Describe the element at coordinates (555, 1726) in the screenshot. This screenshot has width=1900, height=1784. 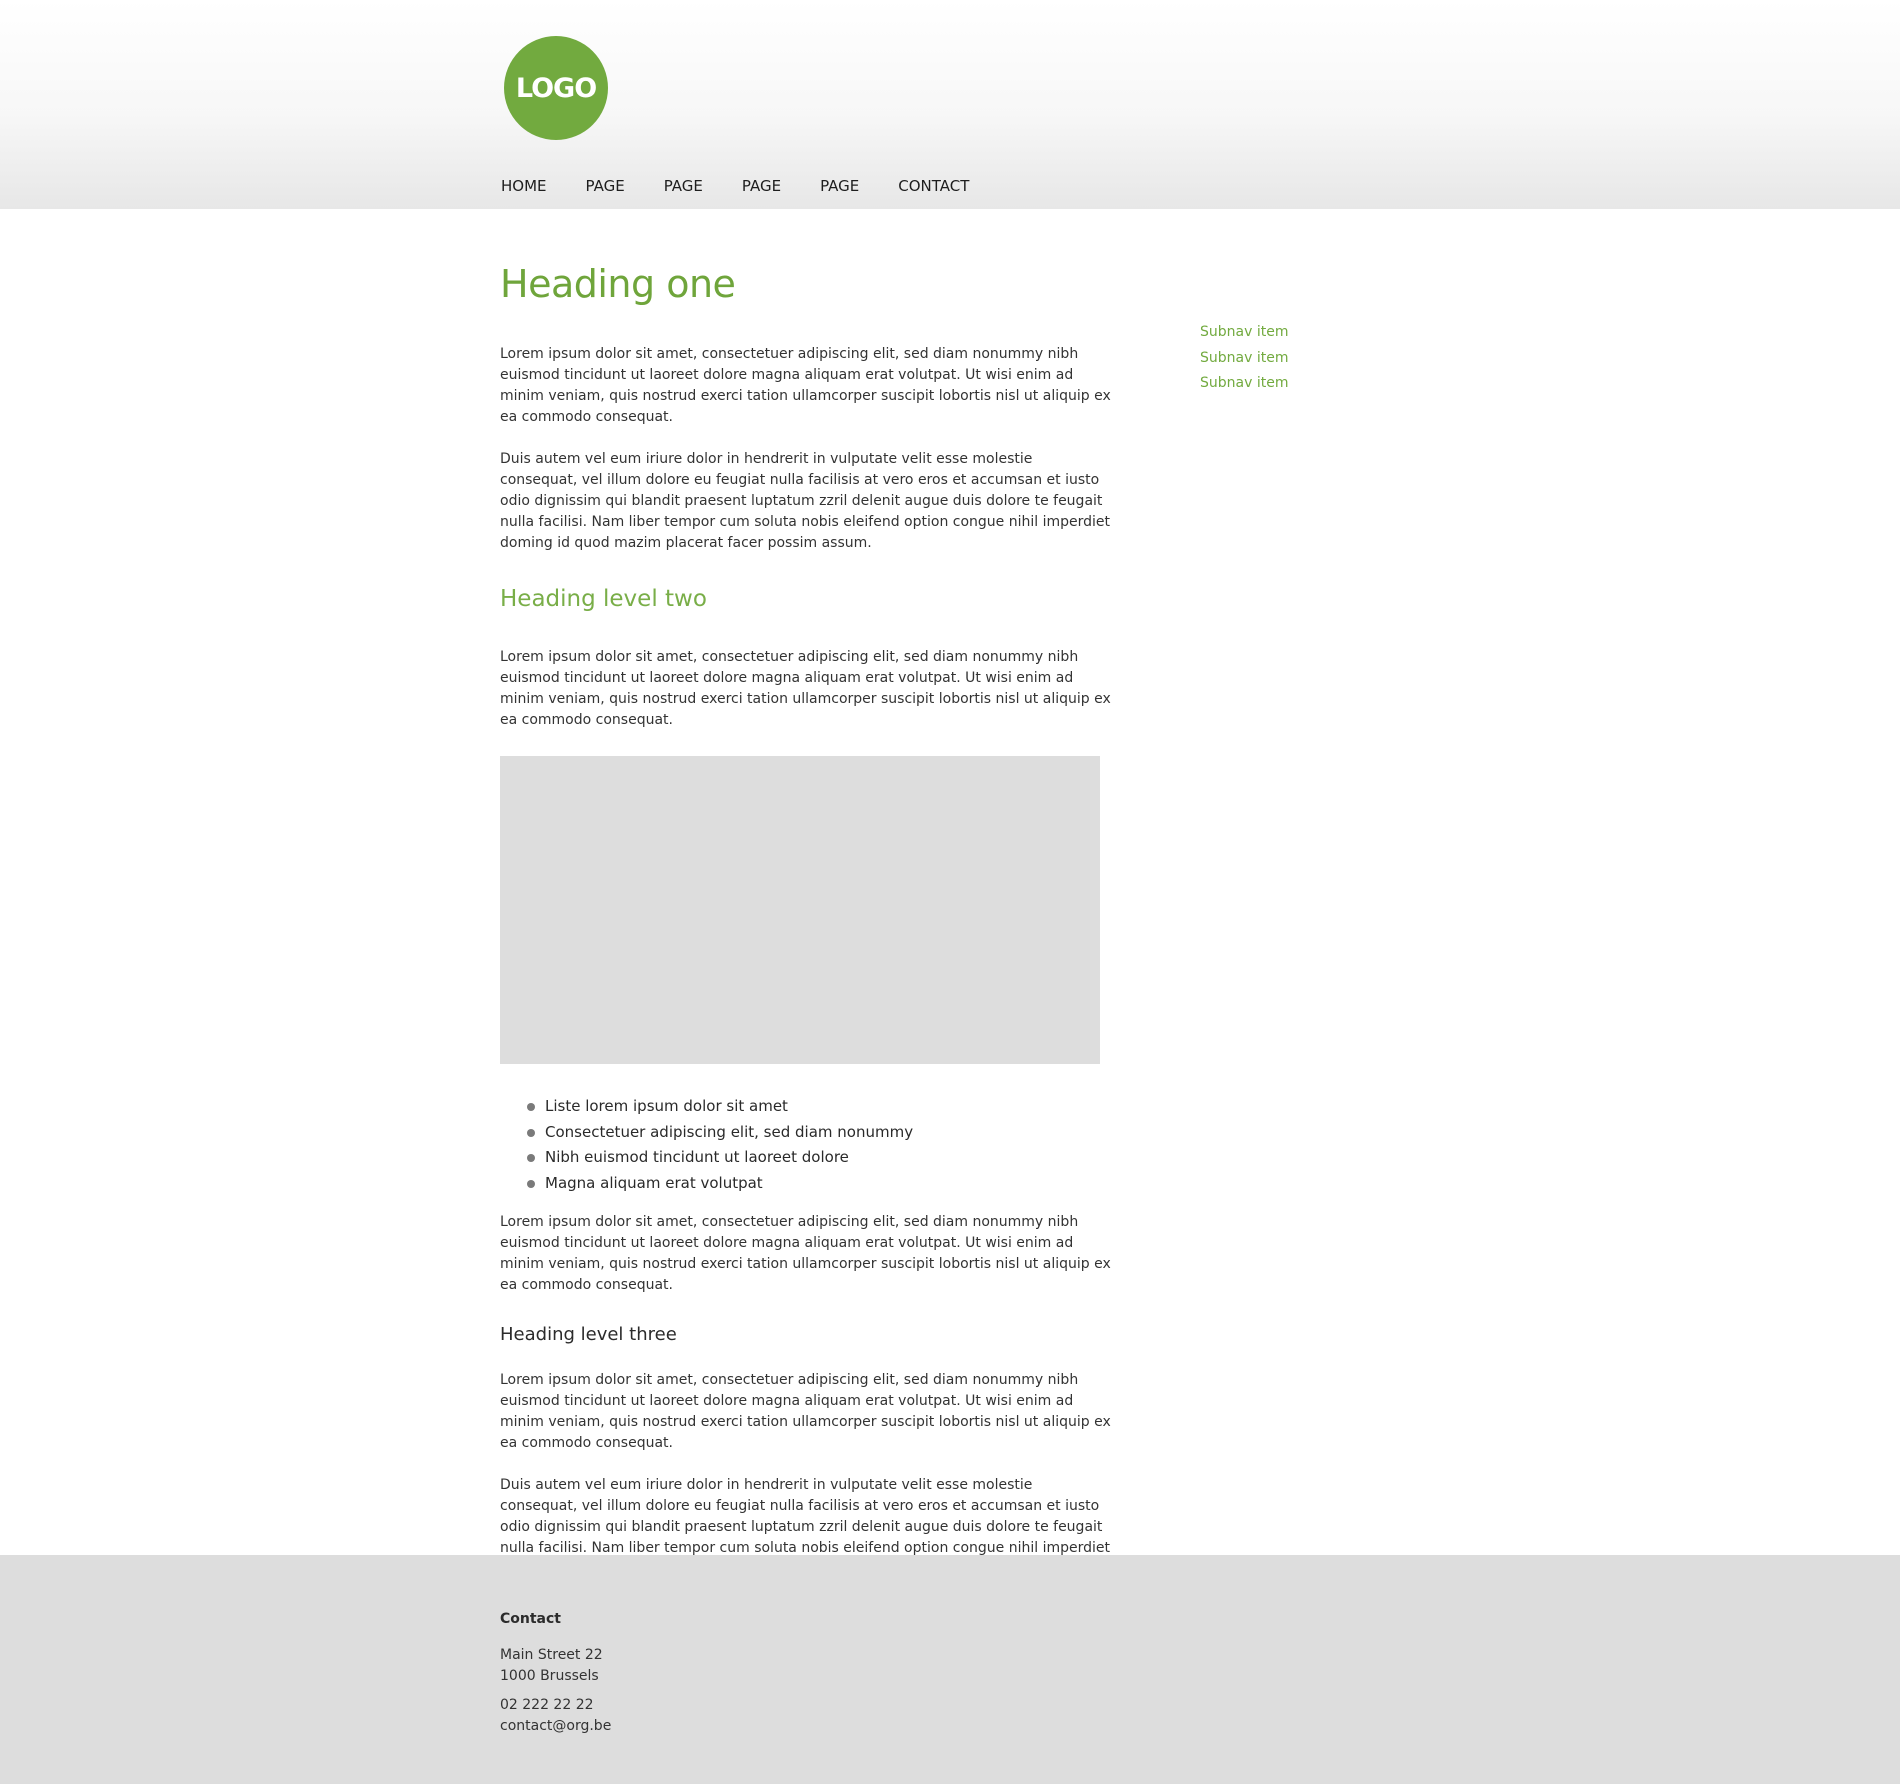
I see `footer-email-link: contact@org.be` at that location.